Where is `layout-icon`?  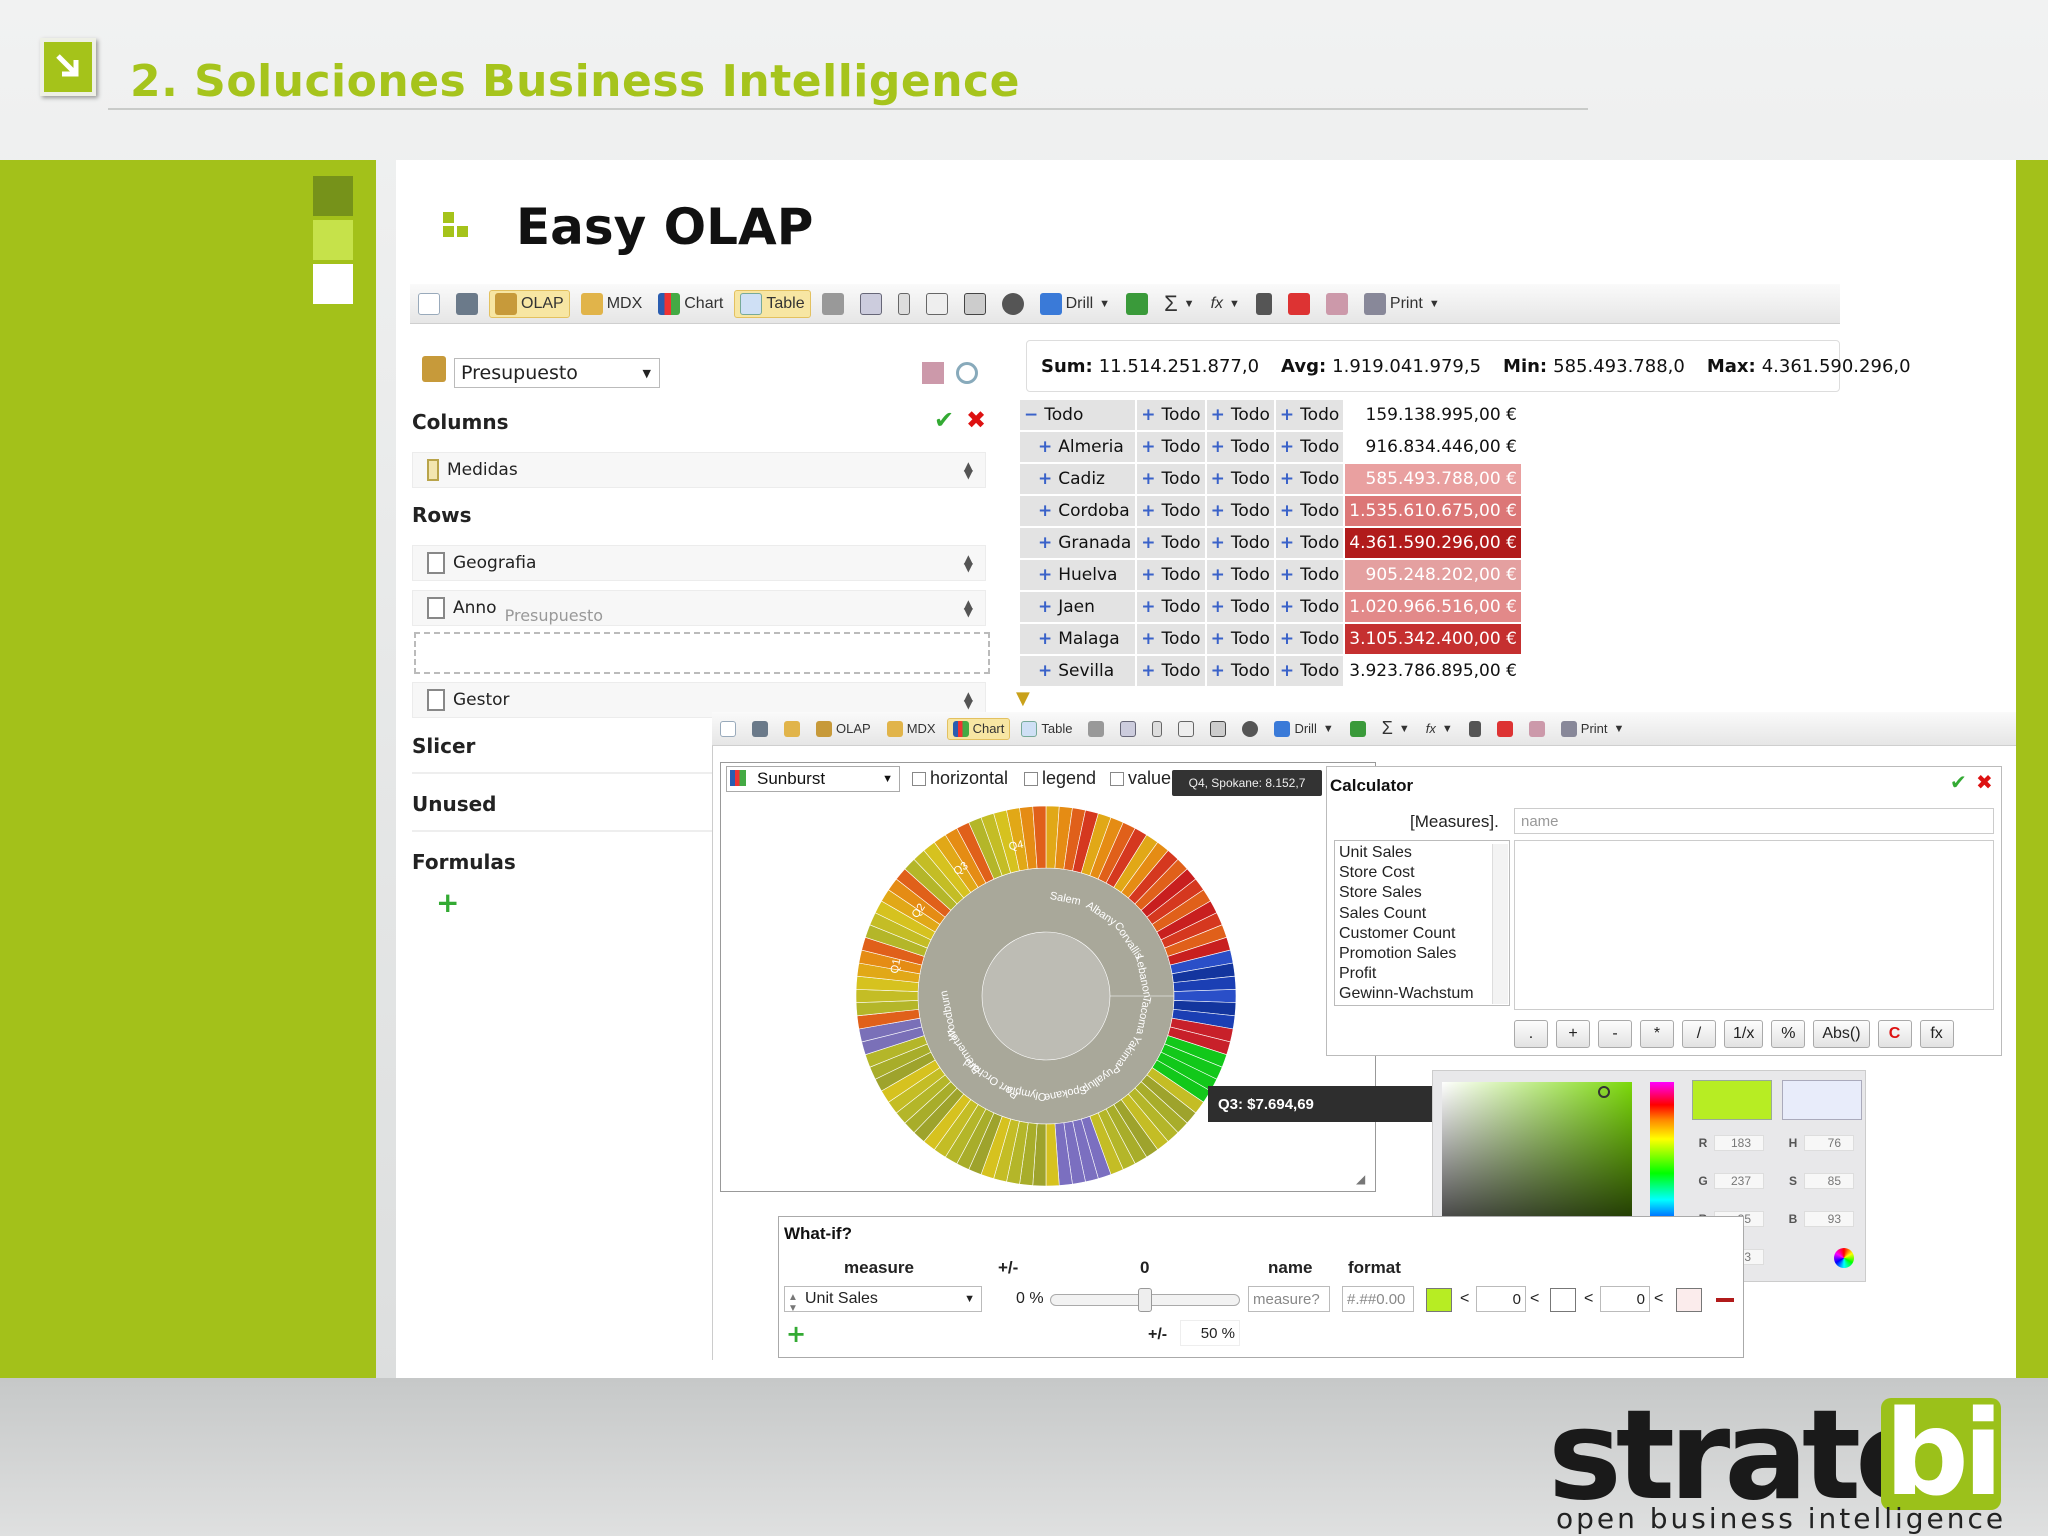 layout-icon is located at coordinates (937, 304).